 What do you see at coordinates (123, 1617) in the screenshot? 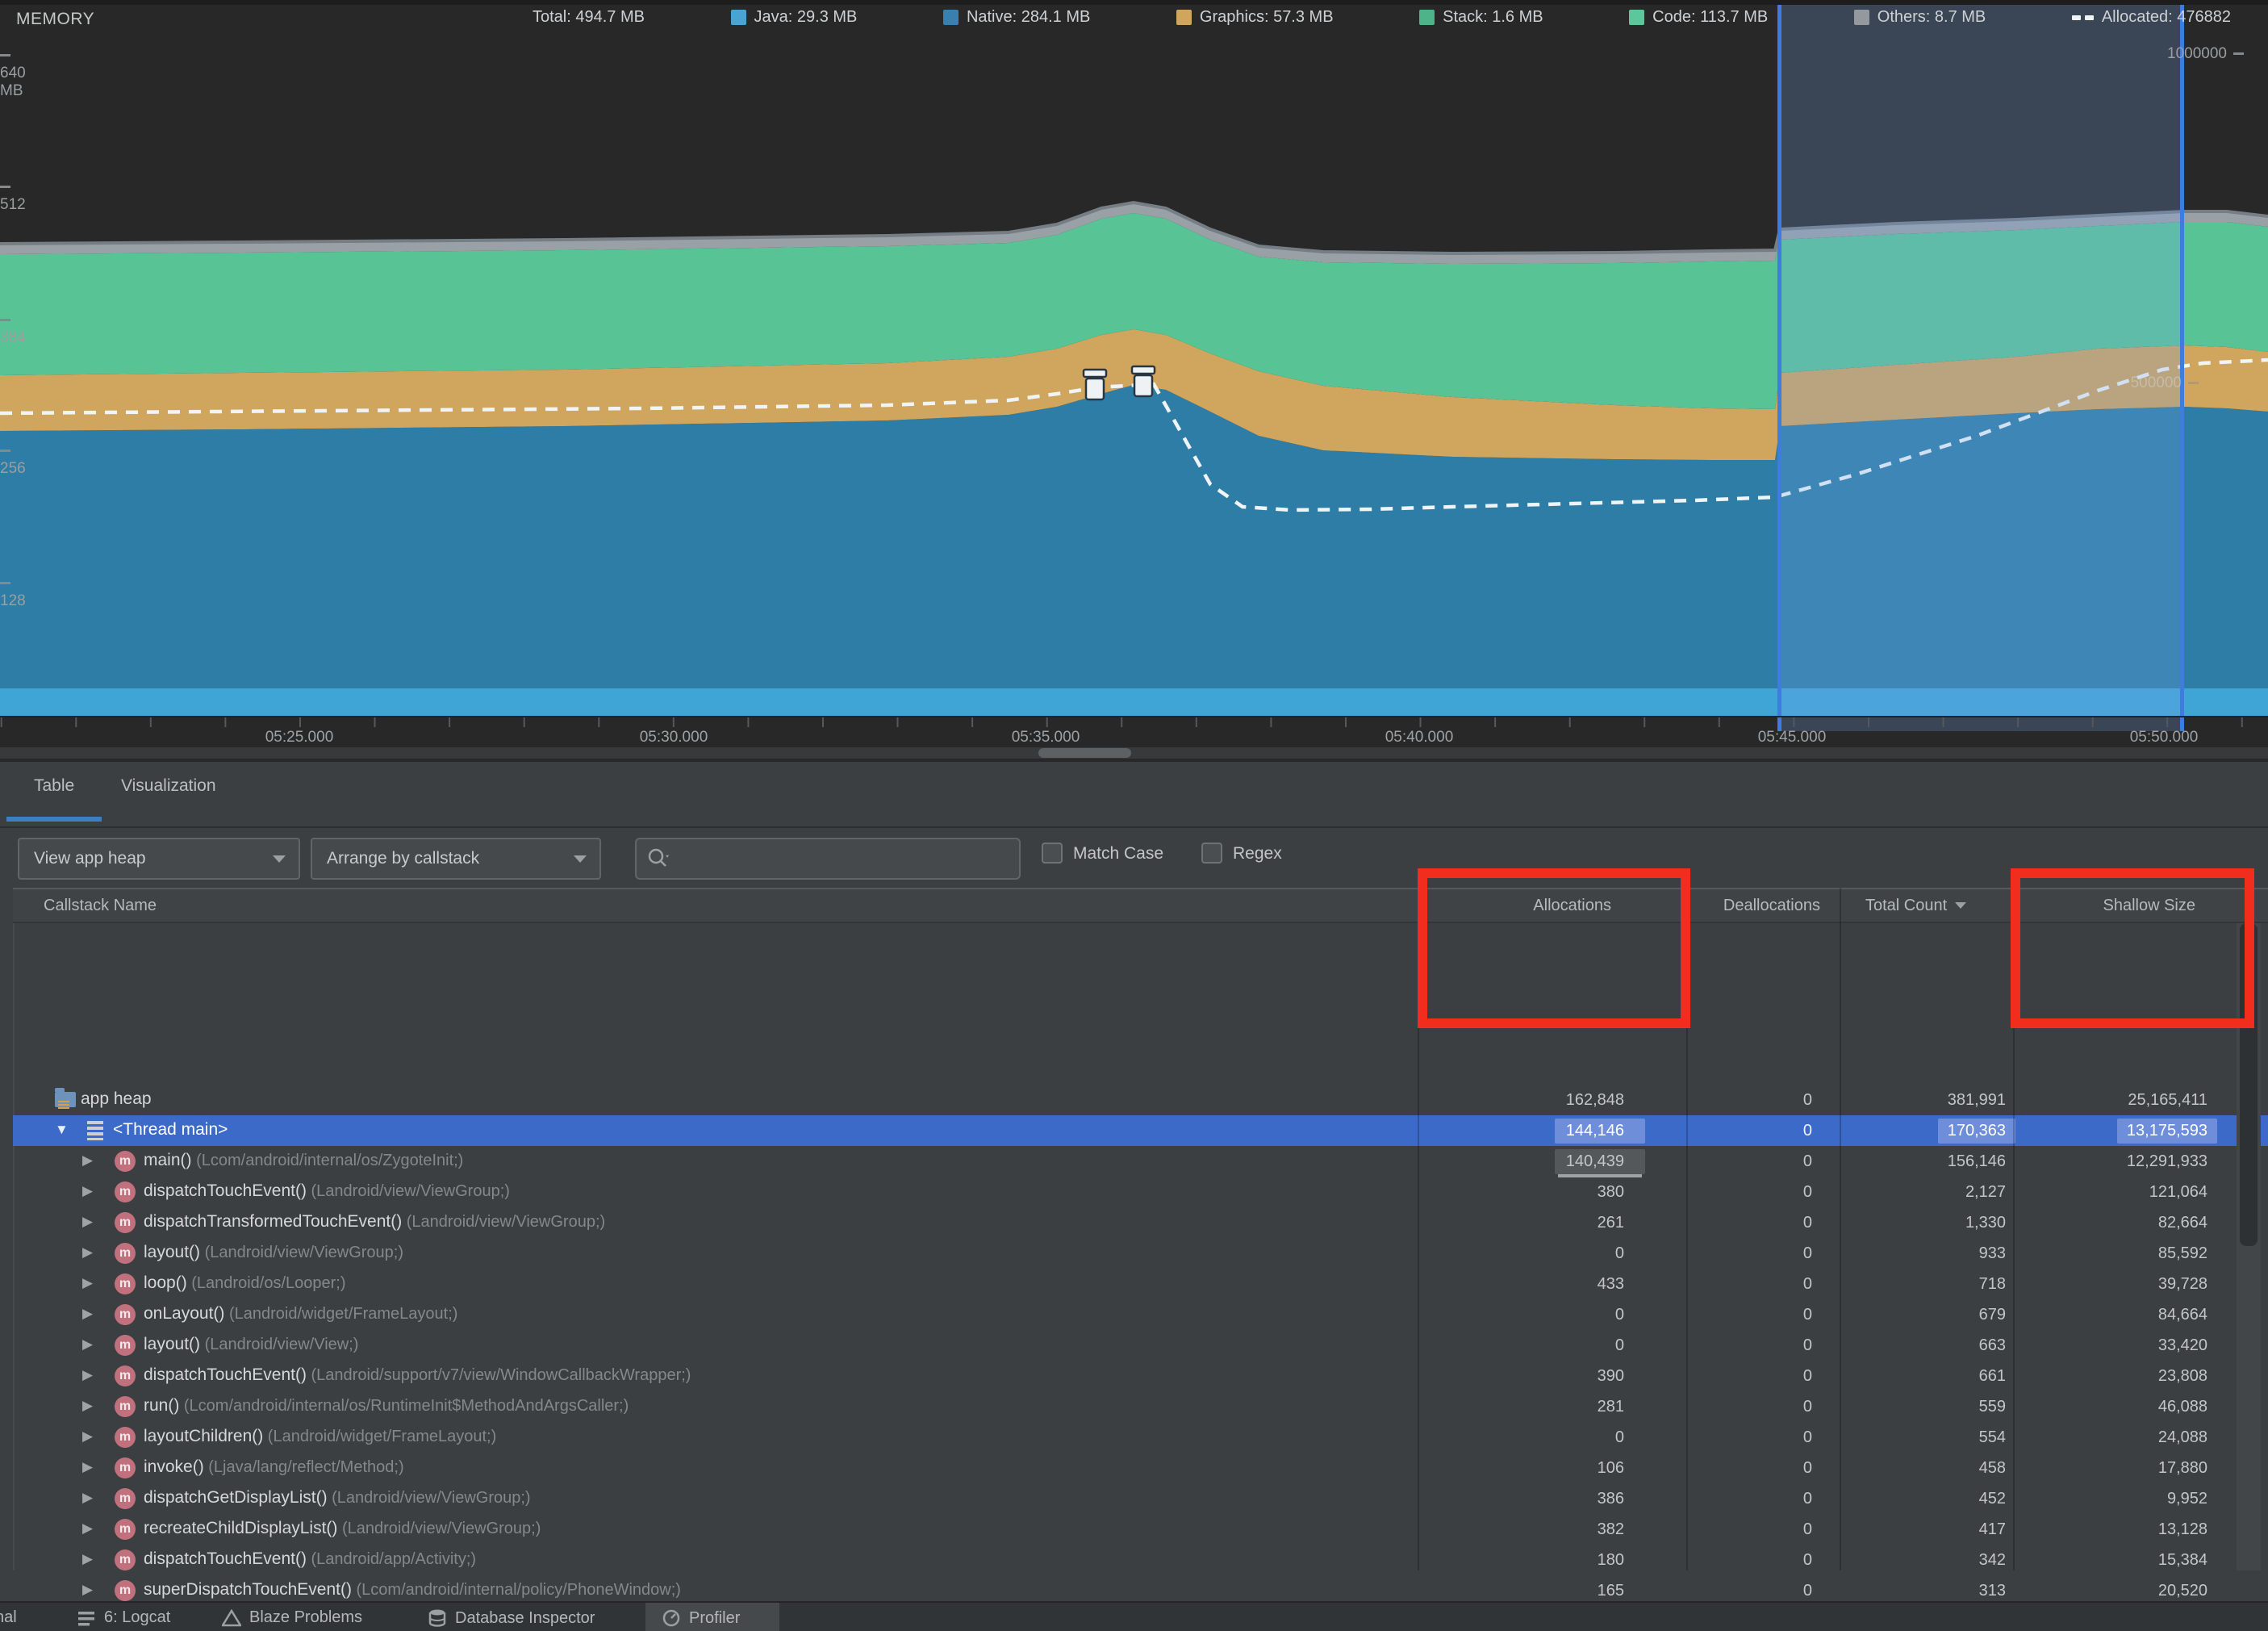
I see `tool-window-logcat: 6: Logcat` at bounding box center [123, 1617].